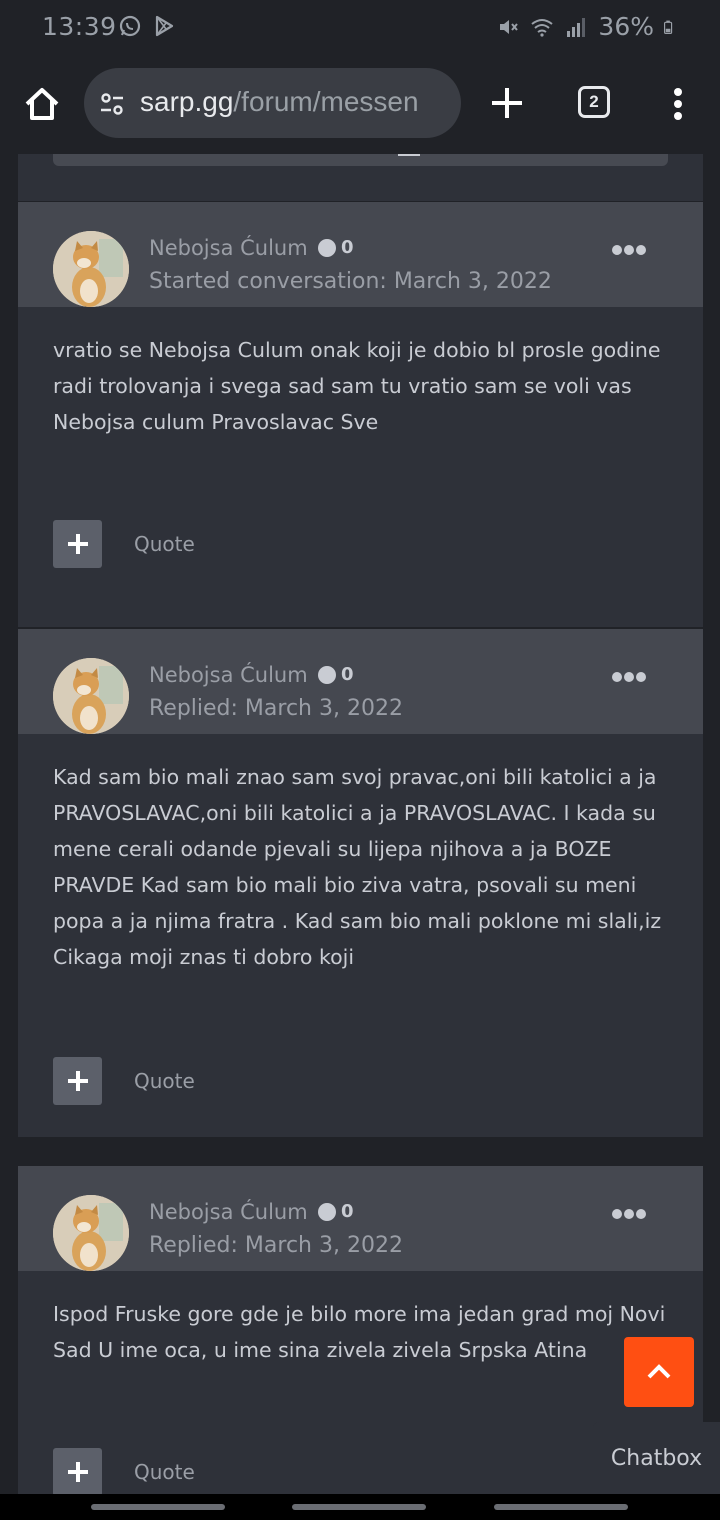  I want to click on battery-level: 36%, so click(626, 26).